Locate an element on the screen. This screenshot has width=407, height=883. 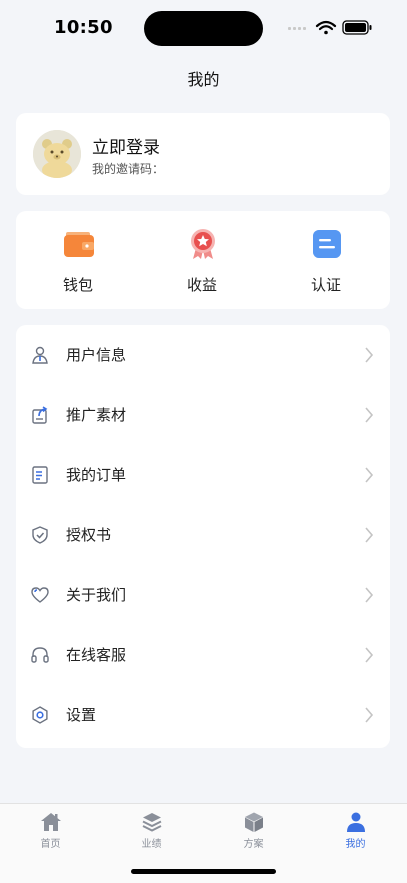
earnings-button: 收益 is located at coordinates (202, 260).